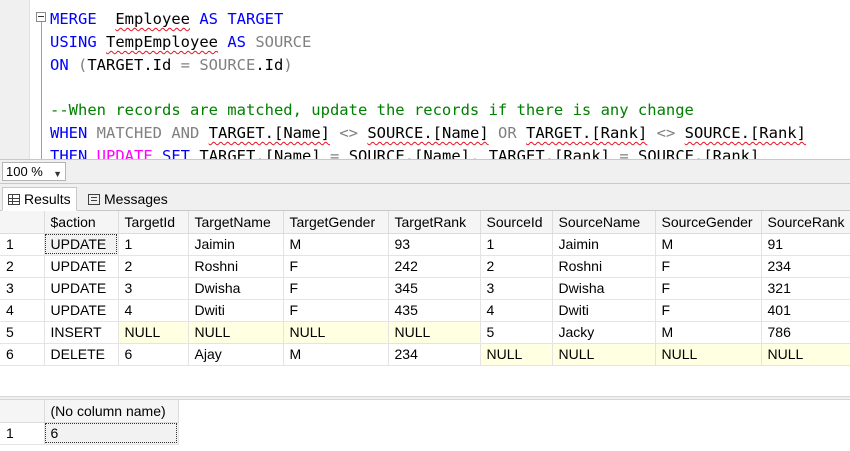  What do you see at coordinates (604, 332) in the screenshot?
I see `table-cell: Jacky` at bounding box center [604, 332].